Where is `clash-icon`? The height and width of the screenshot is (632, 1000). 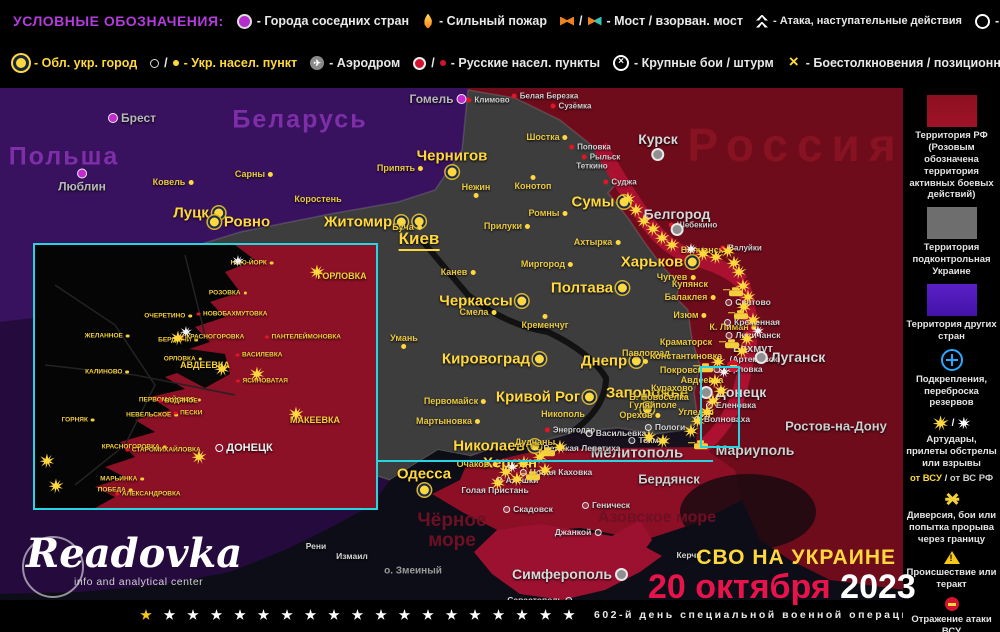 clash-icon is located at coordinates (794, 62).